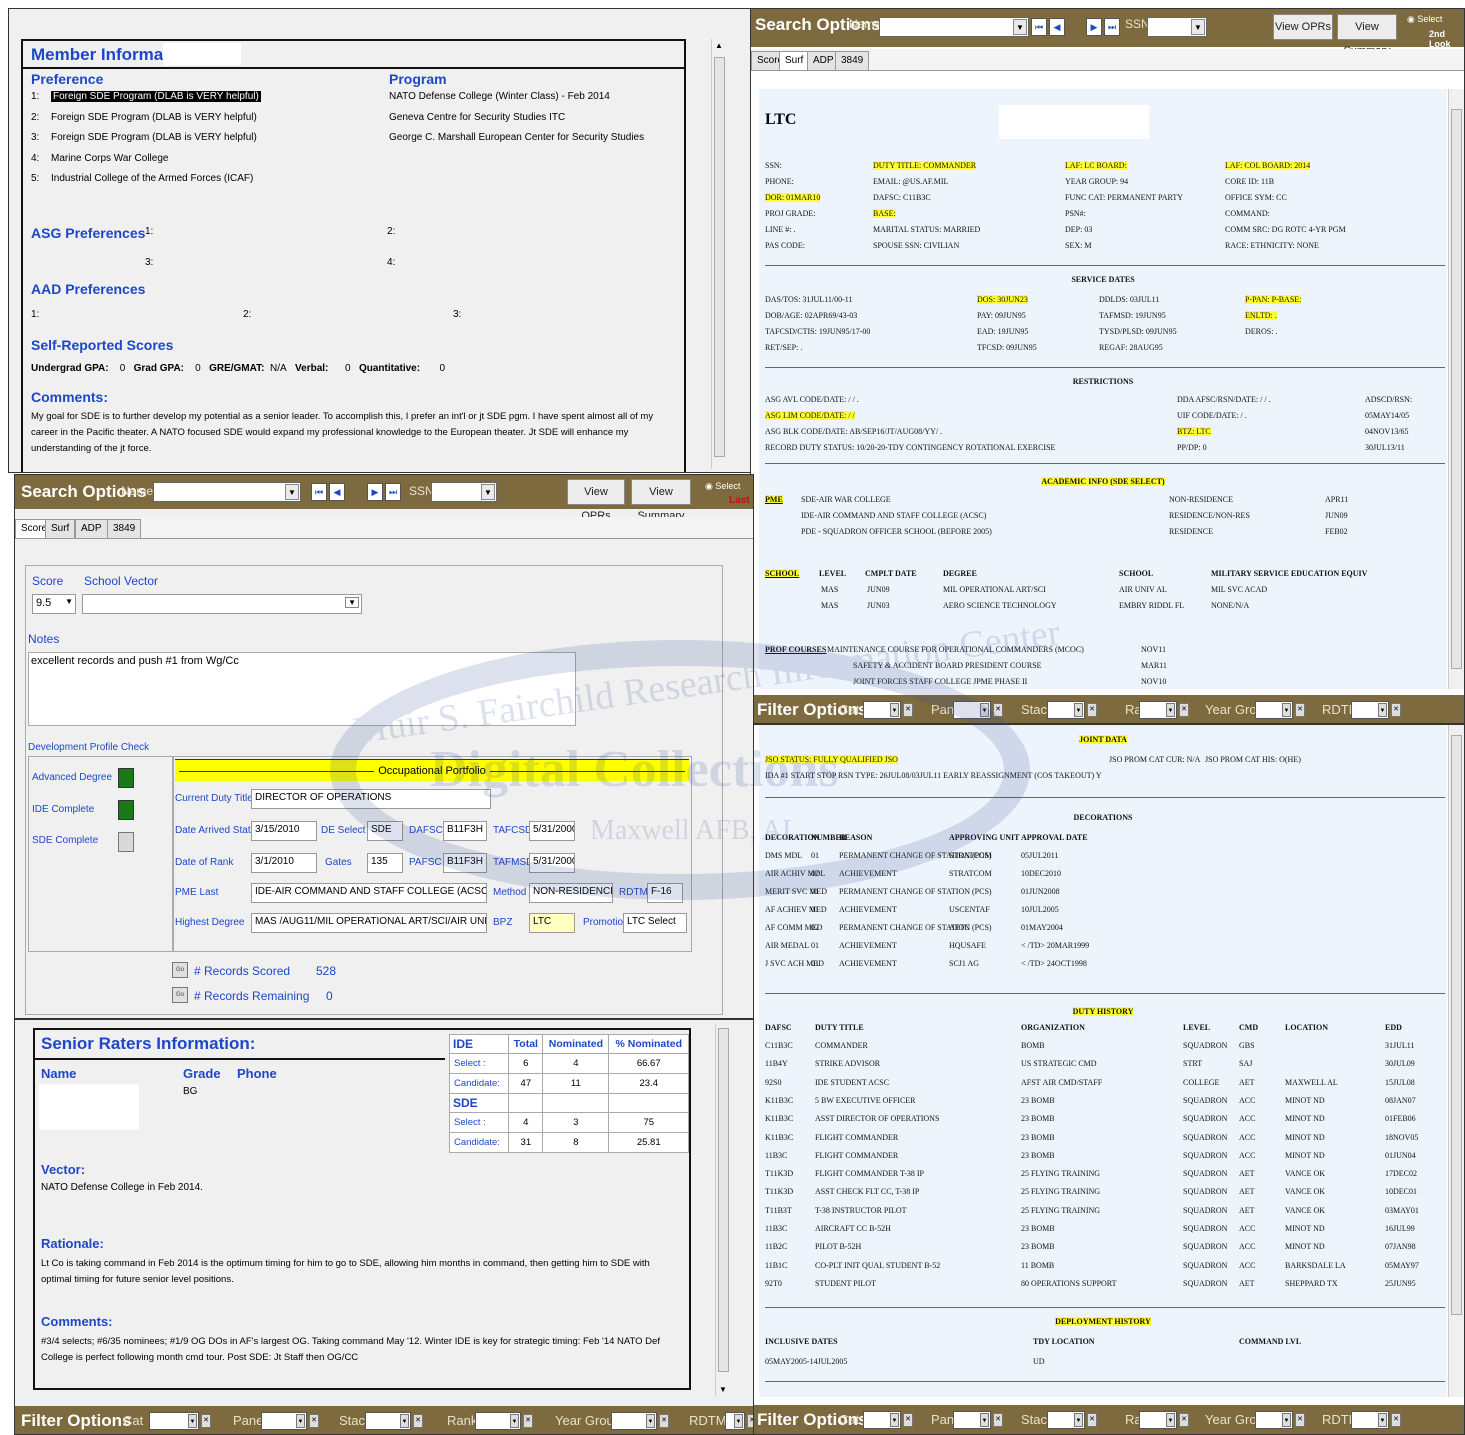  What do you see at coordinates (319, 492) in the screenshot?
I see `score-first-button: ⏮` at bounding box center [319, 492].